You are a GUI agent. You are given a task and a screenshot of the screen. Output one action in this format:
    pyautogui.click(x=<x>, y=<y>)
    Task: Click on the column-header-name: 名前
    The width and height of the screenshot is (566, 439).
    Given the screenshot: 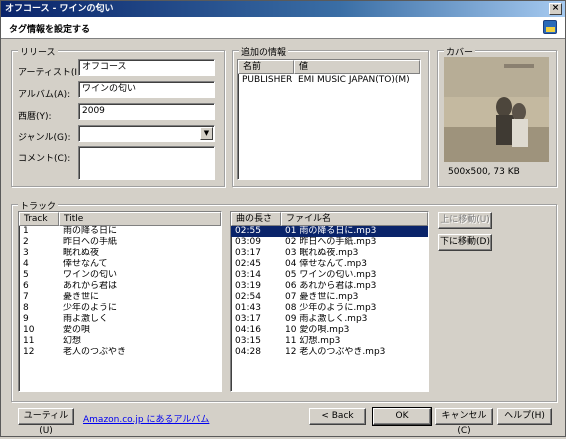 What is the action you would take?
    pyautogui.click(x=266, y=67)
    